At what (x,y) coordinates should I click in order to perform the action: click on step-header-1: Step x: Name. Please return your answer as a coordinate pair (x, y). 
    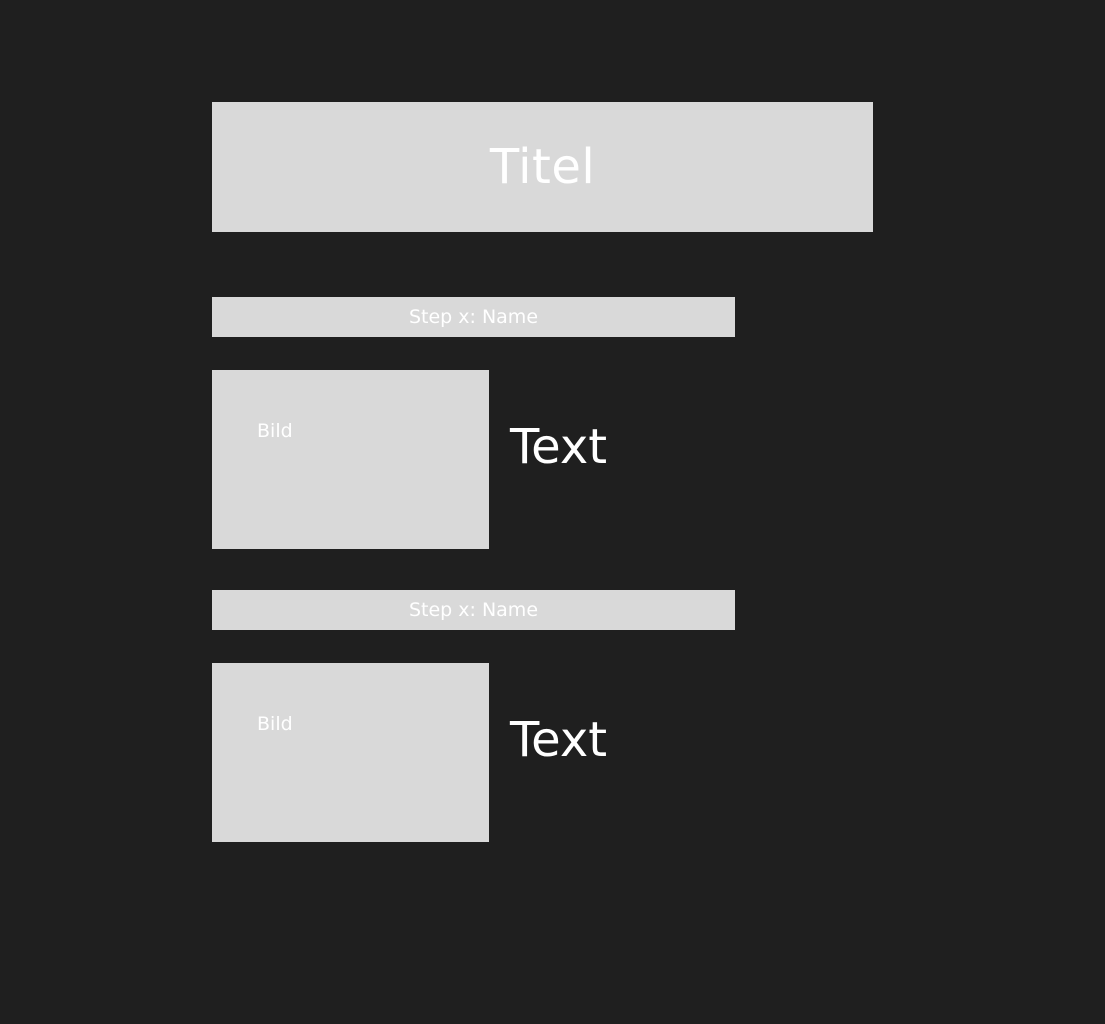
    Looking at the image, I should click on (473, 317).